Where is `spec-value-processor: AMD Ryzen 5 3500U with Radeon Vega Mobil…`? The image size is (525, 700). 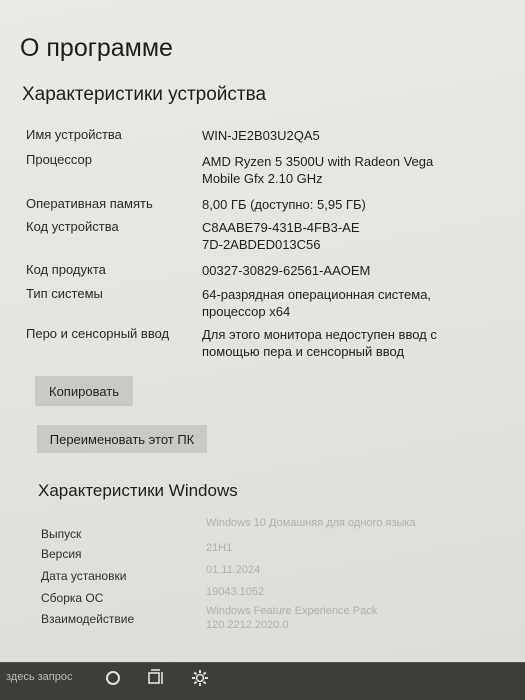
spec-value-processor: AMD Ryzen 5 3500U with Radeon Vega Mobil… is located at coordinates (318, 170).